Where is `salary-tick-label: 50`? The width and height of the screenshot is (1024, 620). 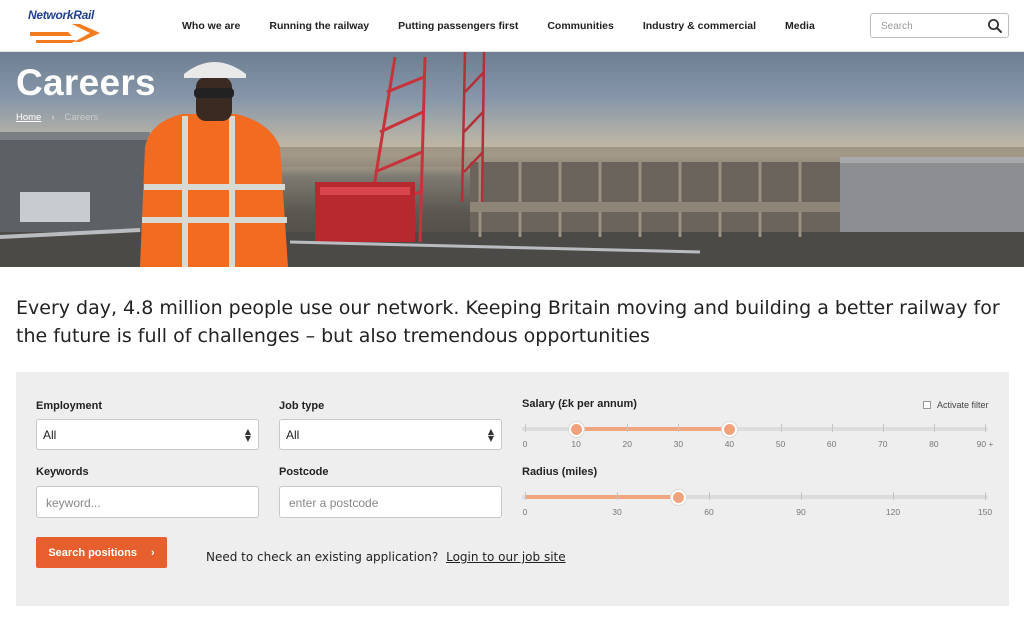 salary-tick-label: 50 is located at coordinates (780, 444).